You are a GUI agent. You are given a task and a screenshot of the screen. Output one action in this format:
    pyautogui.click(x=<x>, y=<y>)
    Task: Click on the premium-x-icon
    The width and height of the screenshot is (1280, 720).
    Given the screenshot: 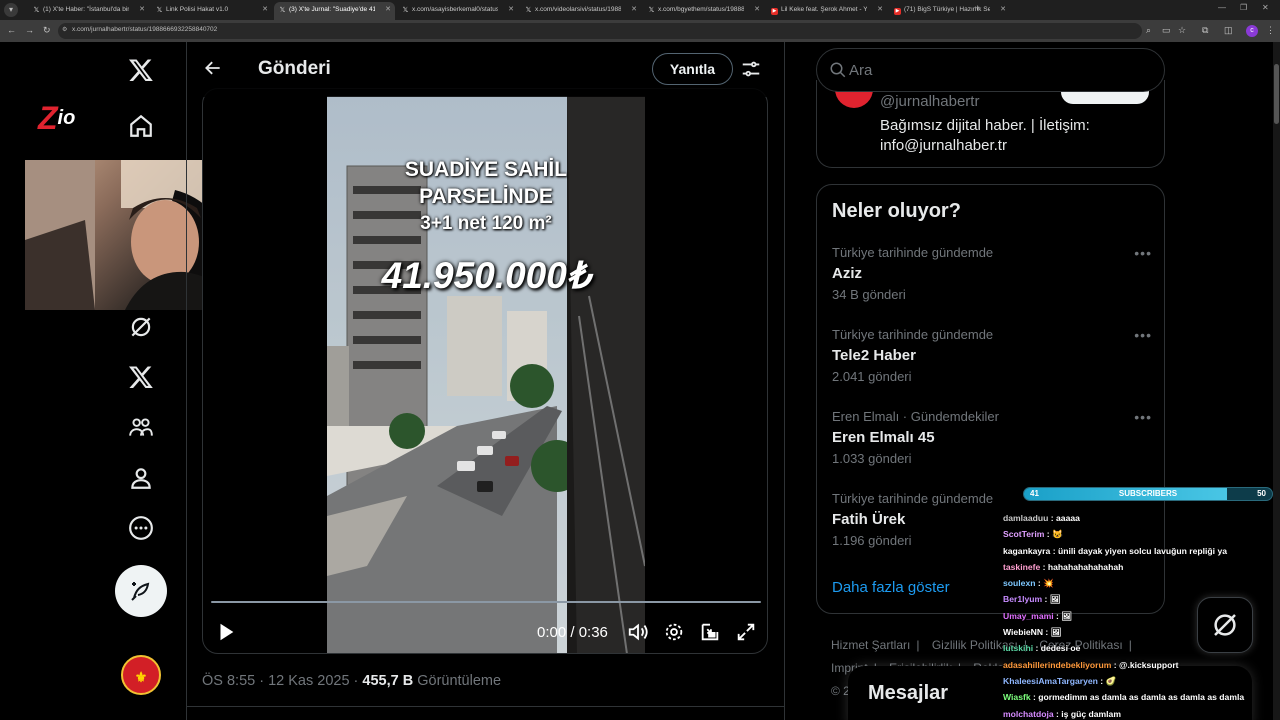 What is the action you would take?
    pyautogui.click(x=141, y=377)
    